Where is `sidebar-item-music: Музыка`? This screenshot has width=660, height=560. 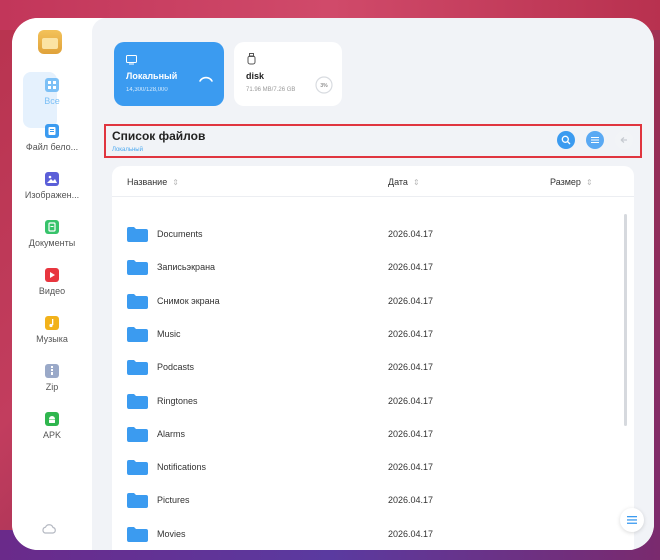 sidebar-item-music: Музыка is located at coordinates (52, 330).